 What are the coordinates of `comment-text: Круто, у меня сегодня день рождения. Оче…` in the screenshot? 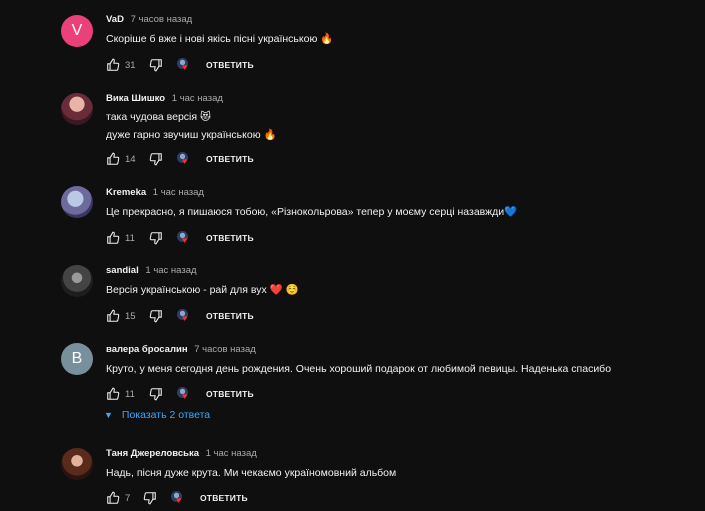 It's located at (358, 369).